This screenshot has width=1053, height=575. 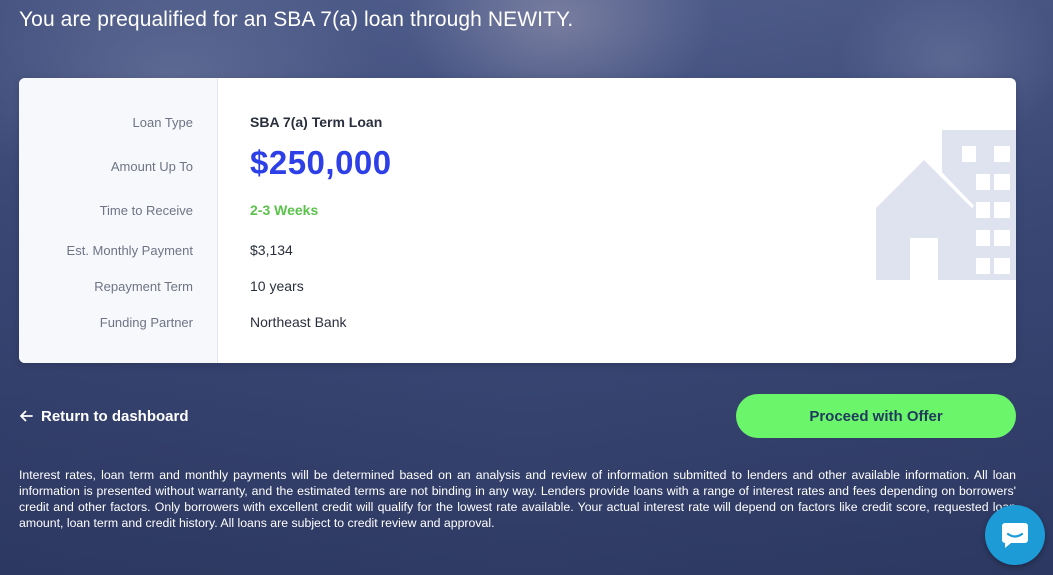 What do you see at coordinates (143, 286) in the screenshot?
I see `repayment-term-label: Repayment Term` at bounding box center [143, 286].